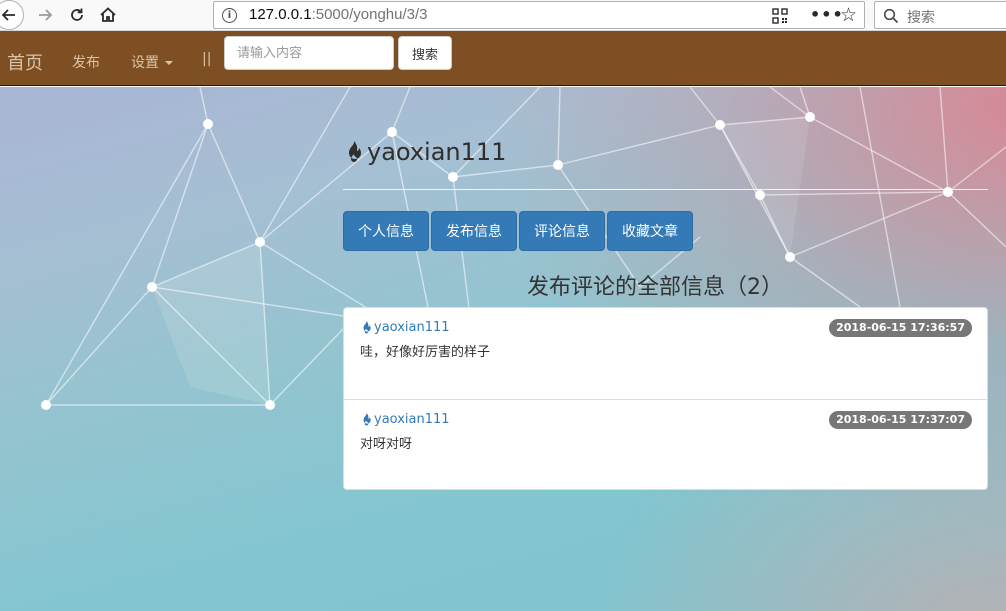  What do you see at coordinates (309, 53) in the screenshot?
I see `site-search-input` at bounding box center [309, 53].